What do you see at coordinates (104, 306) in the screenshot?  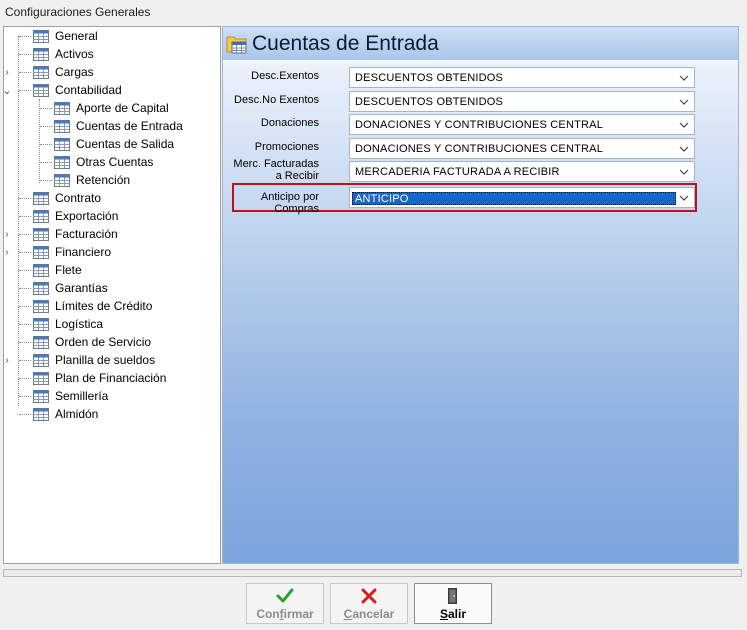 I see `tree-item-label: Límites de Crédito` at bounding box center [104, 306].